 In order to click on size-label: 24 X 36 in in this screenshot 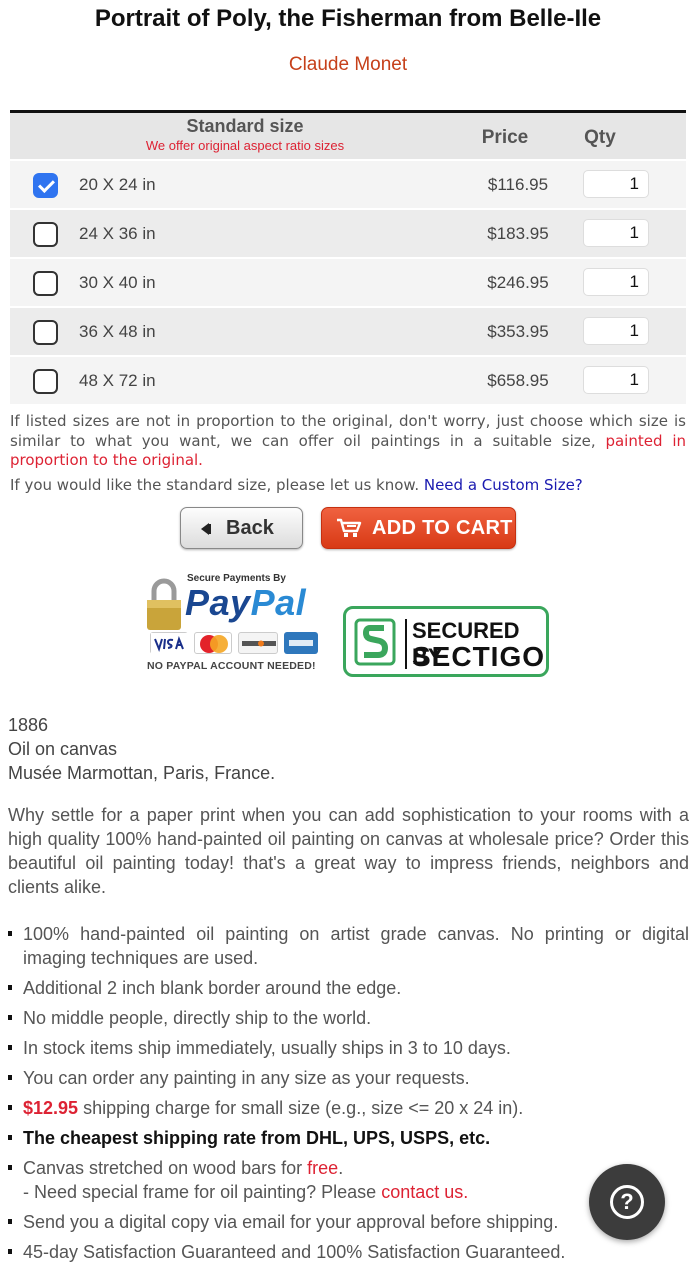, I will do `click(117, 233)`.